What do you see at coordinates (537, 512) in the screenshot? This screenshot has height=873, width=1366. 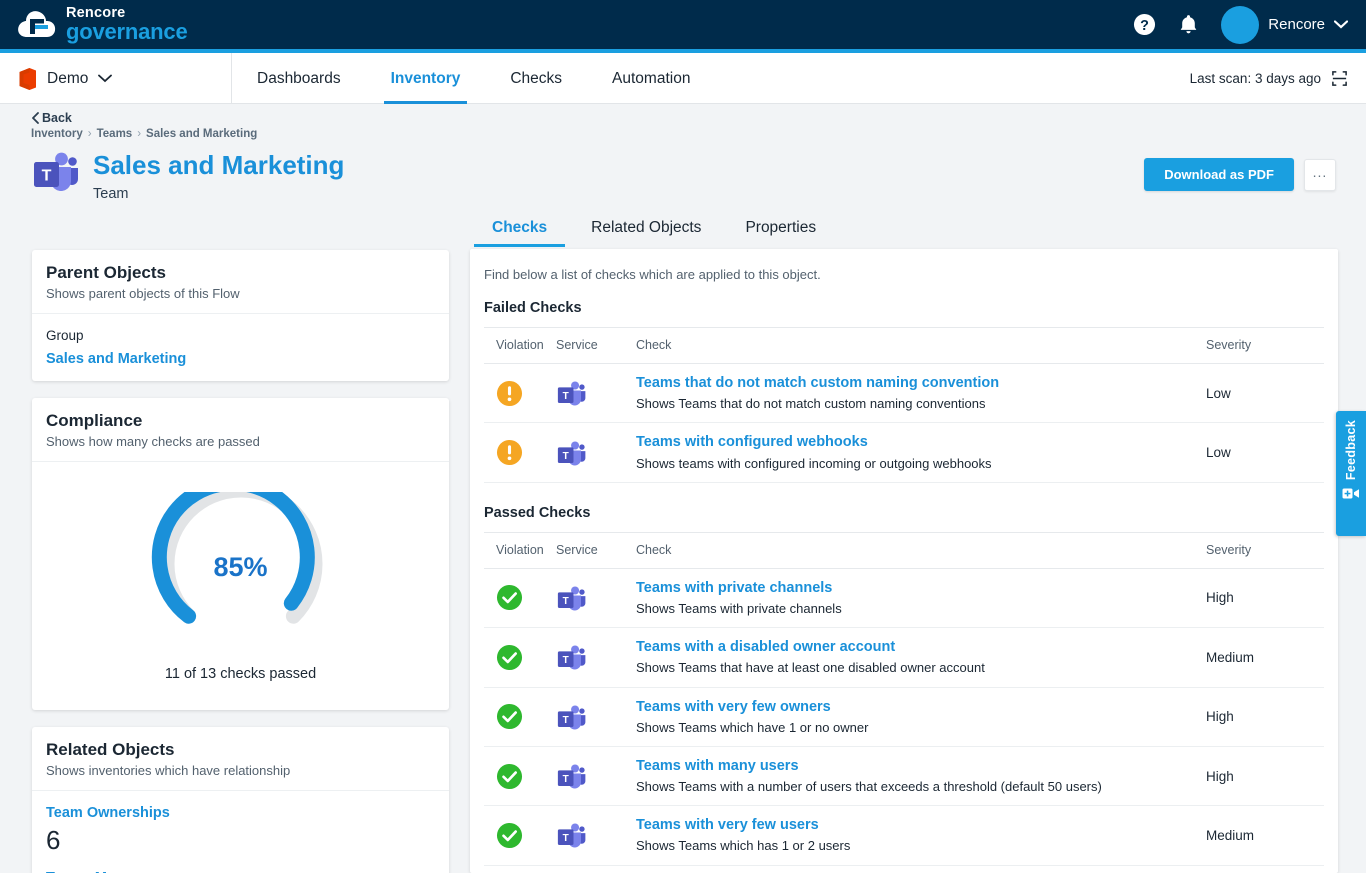 I see `passed-checks-title: Passed Checks` at bounding box center [537, 512].